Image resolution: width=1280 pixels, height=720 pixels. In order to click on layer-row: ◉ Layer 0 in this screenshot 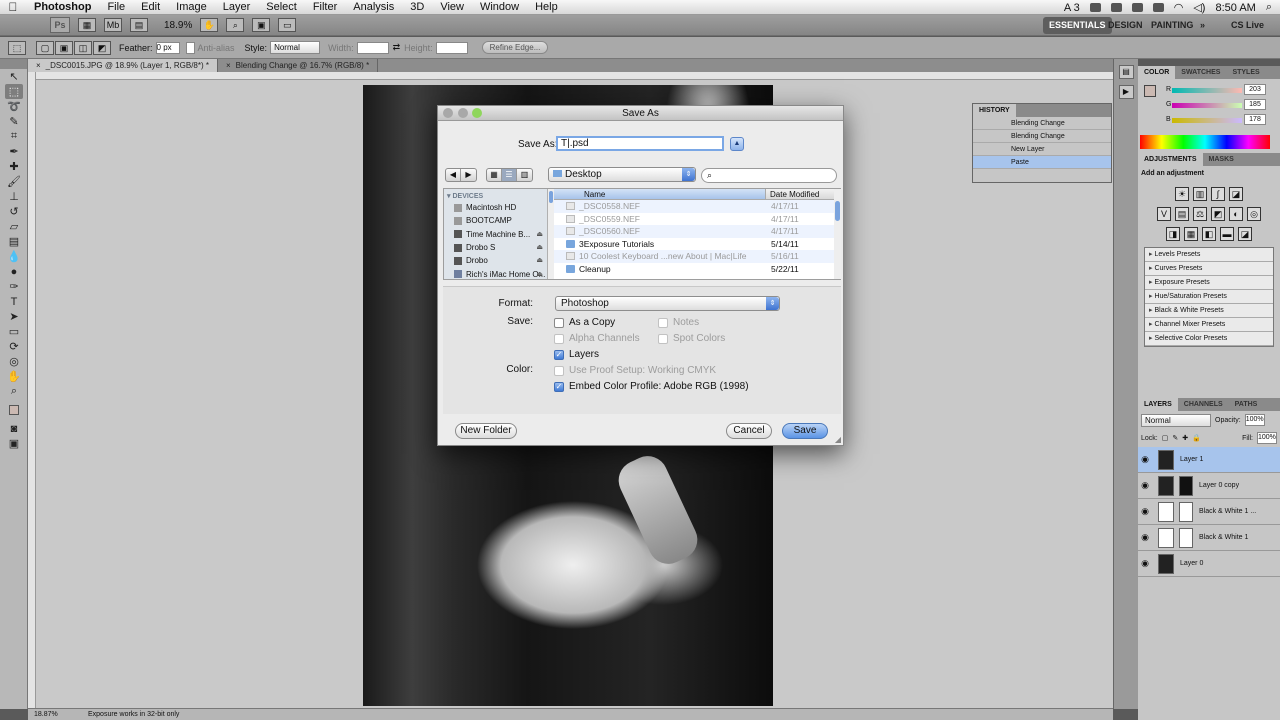, I will do `click(1209, 564)`.